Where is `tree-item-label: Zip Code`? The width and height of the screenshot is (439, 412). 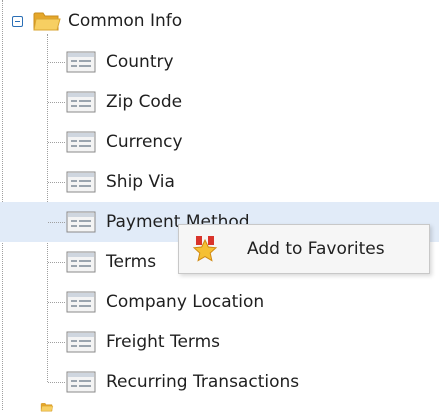 tree-item-label: Zip Code is located at coordinates (144, 102).